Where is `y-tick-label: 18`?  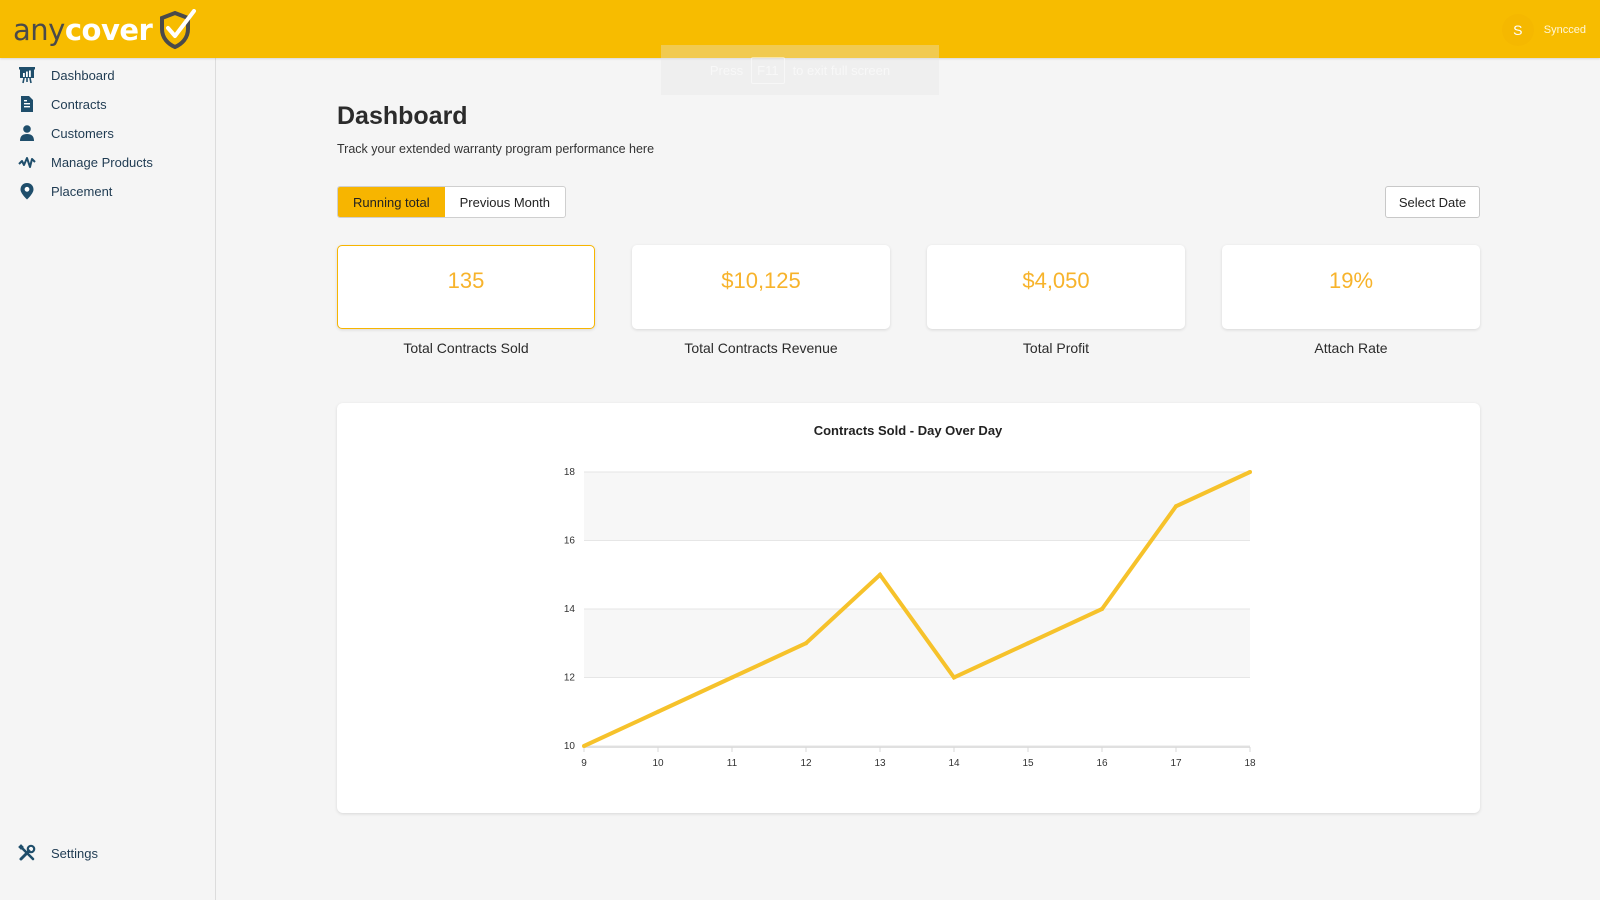 y-tick-label: 18 is located at coordinates (570, 472).